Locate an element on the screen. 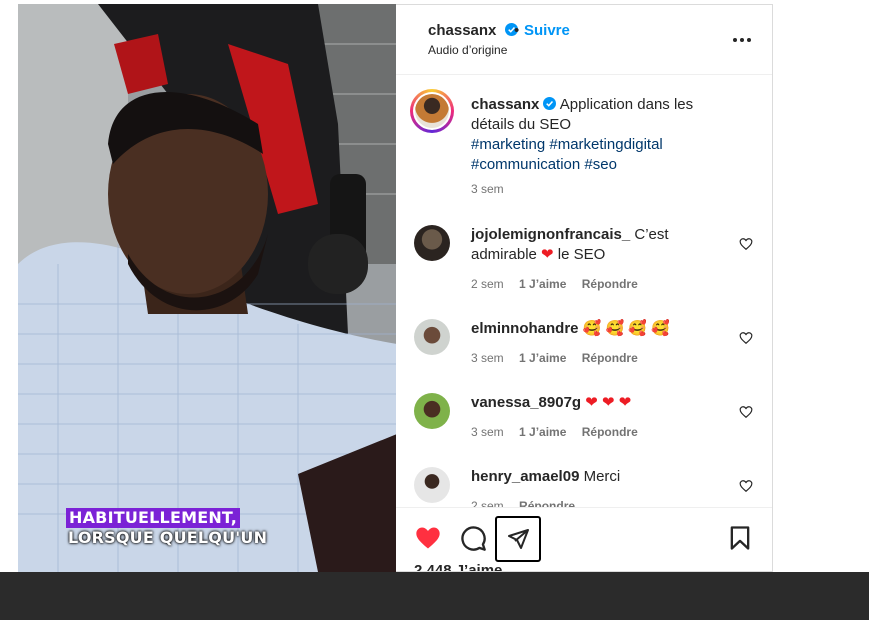 The width and height of the screenshot is (869, 620). hashtag-link: #seo is located at coordinates (600, 164).